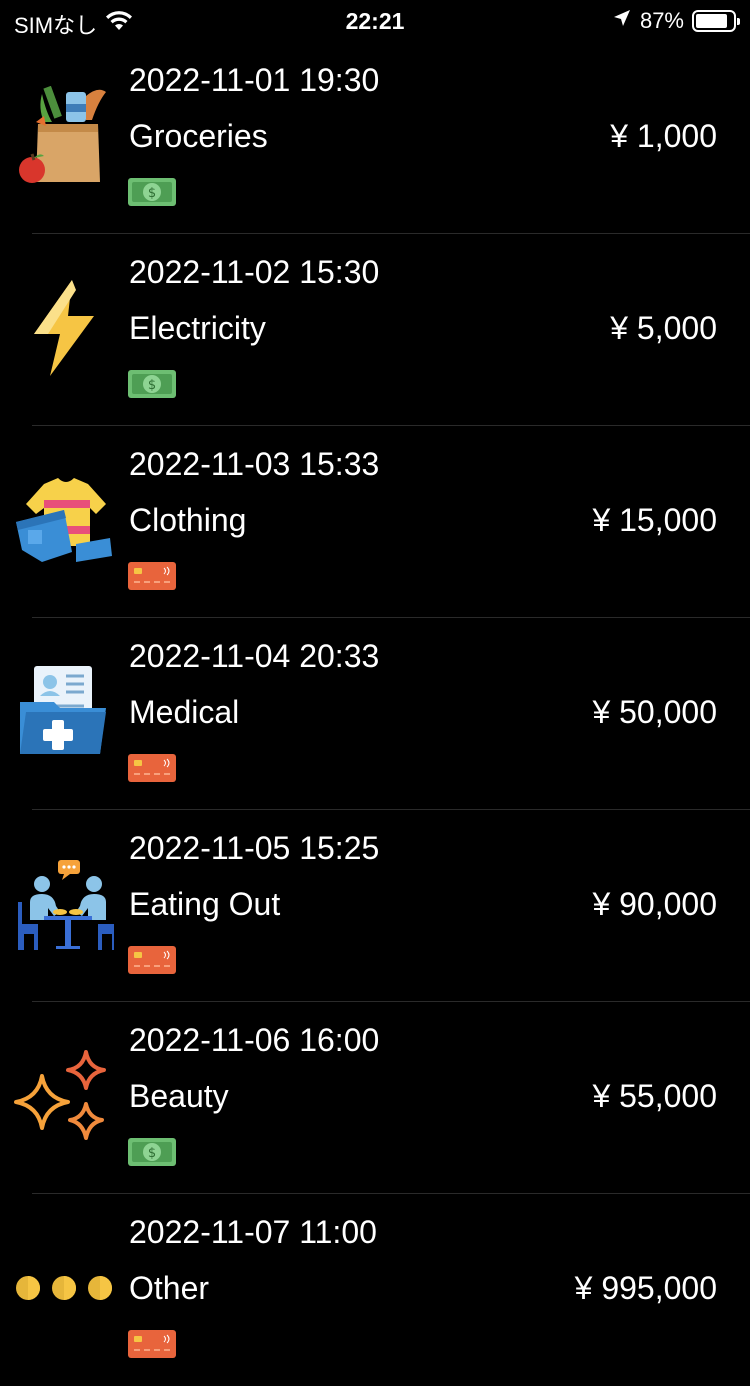 The width and height of the screenshot is (750, 1386). I want to click on status-bar: SIMなし 22:21 87%, so click(375, 21).